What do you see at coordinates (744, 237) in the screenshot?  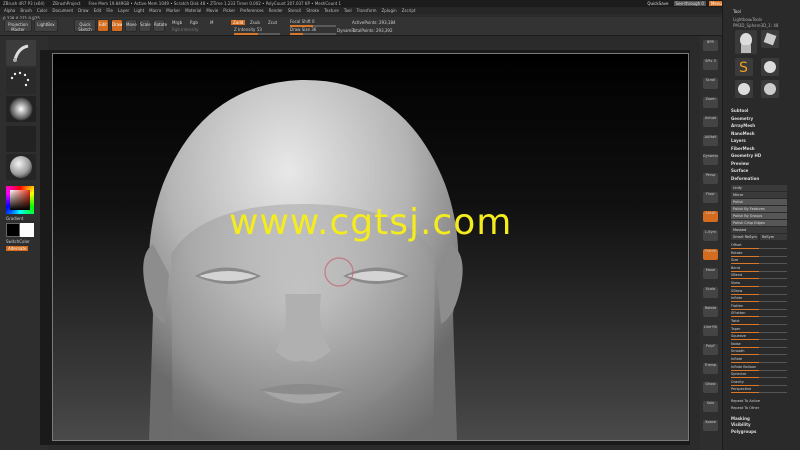 I see `deform-smart-resym-button: Smart ReSym` at bounding box center [744, 237].